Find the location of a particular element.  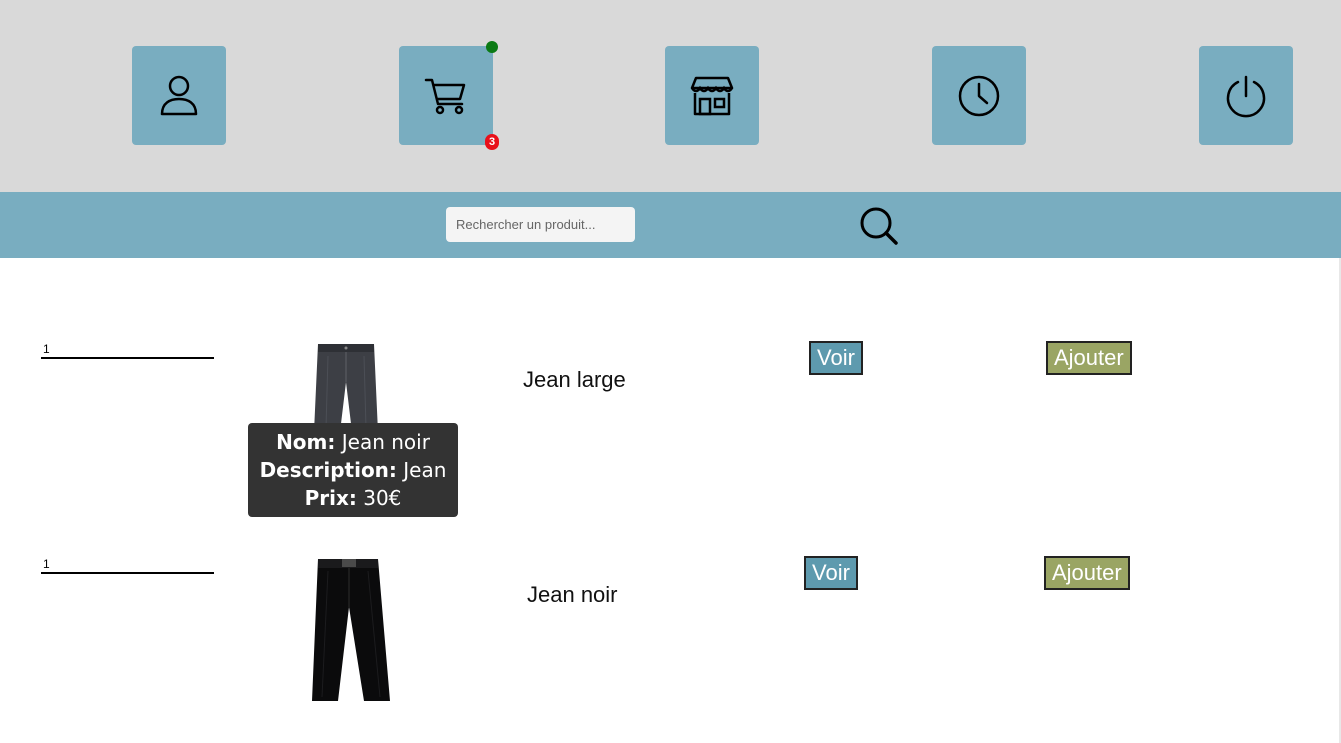

product-name: Jean large is located at coordinates (574, 379).